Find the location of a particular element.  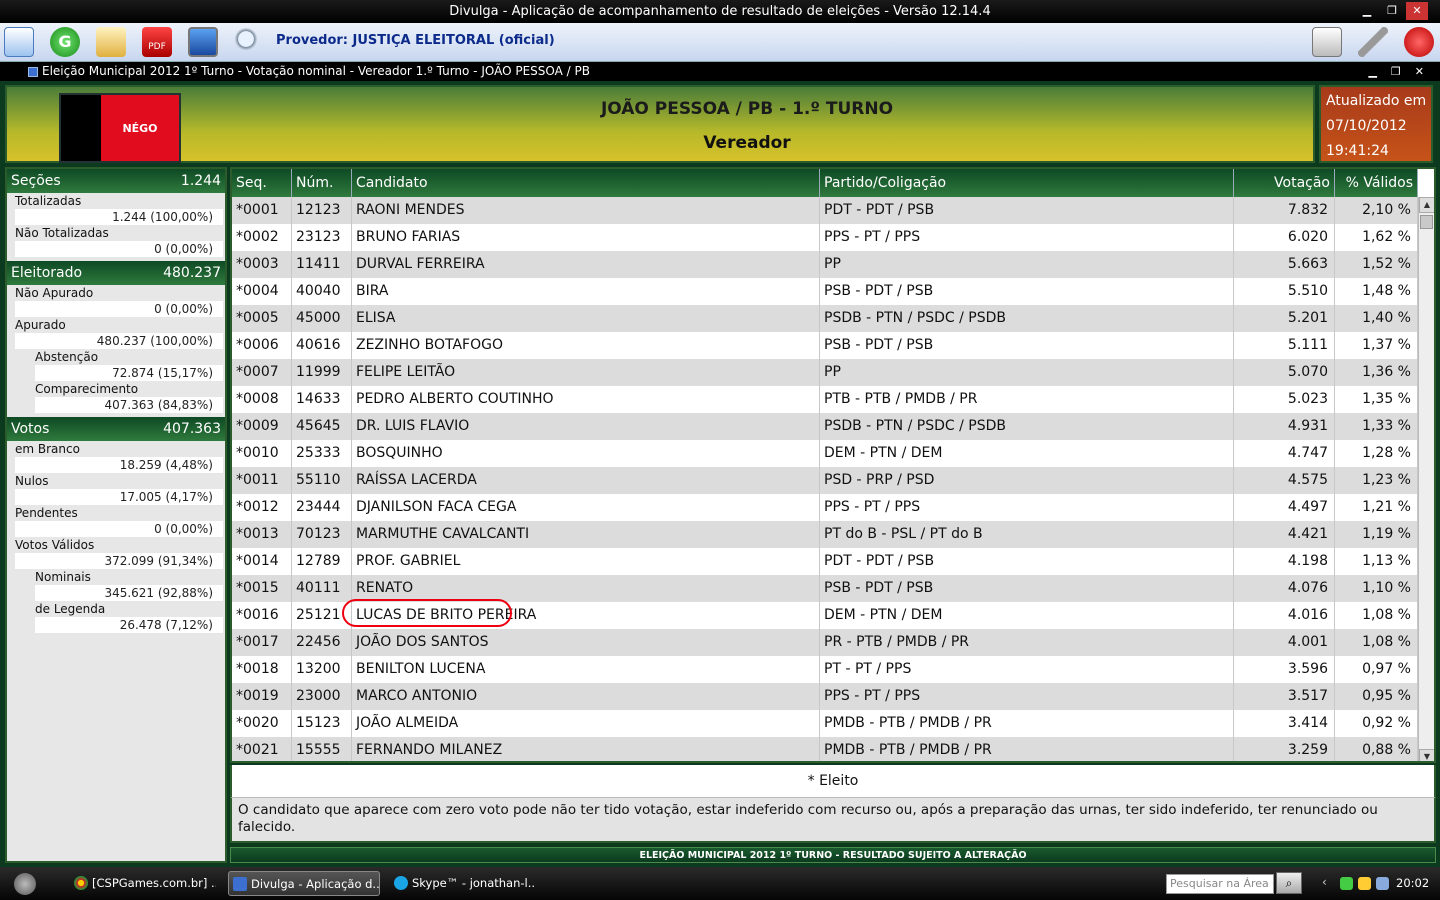

monitor-icon is located at coordinates (203, 42).